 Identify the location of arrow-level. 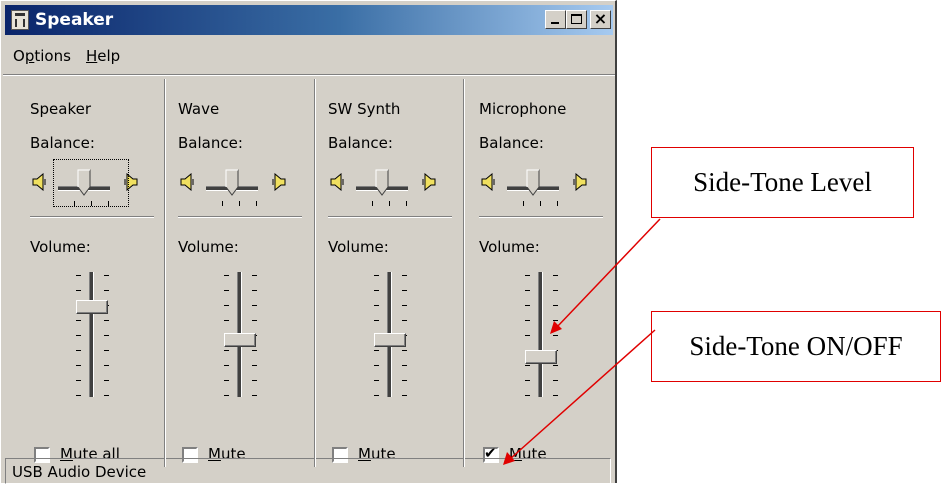
(608, 273).